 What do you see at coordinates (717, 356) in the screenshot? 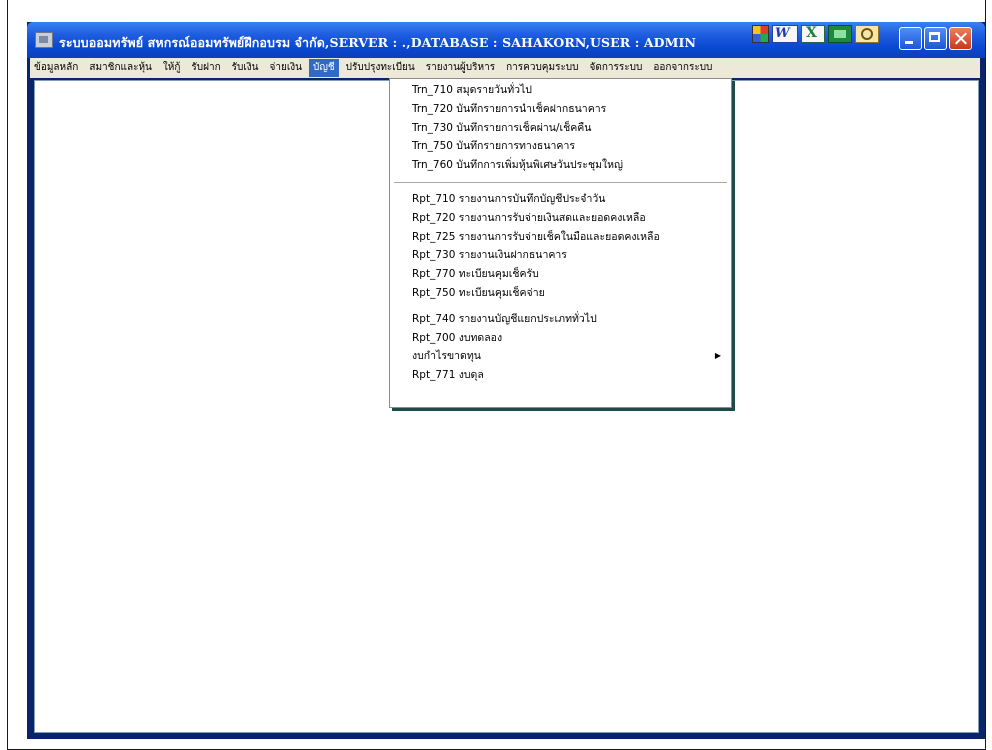
I see `submenu-arrow-icon: ▶` at bounding box center [717, 356].